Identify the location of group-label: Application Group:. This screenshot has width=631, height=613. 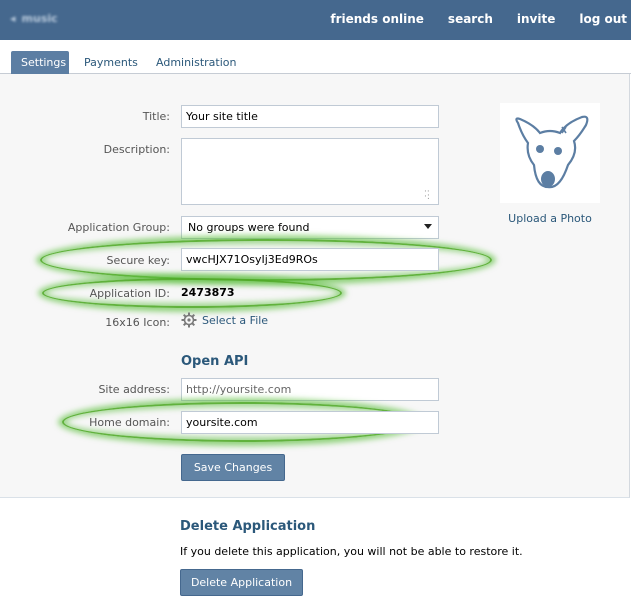
(118, 227).